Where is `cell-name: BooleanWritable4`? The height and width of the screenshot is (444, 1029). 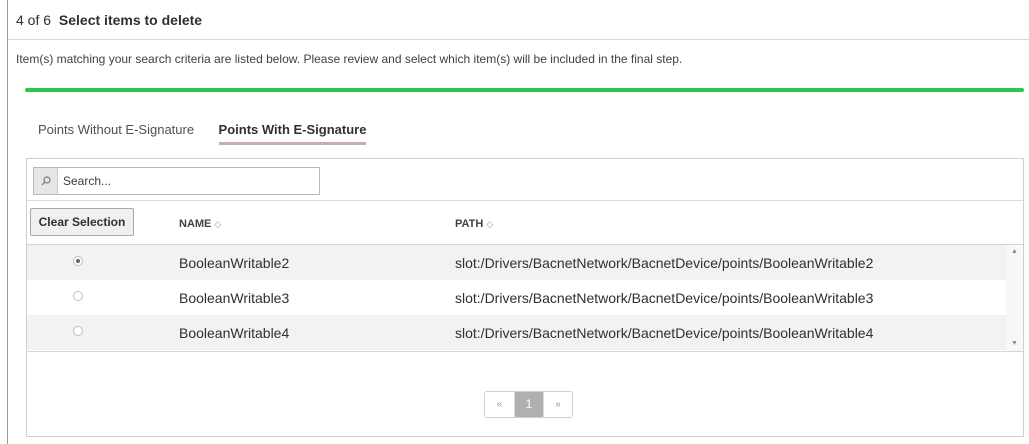
cell-name: BooleanWritable4 is located at coordinates (234, 333).